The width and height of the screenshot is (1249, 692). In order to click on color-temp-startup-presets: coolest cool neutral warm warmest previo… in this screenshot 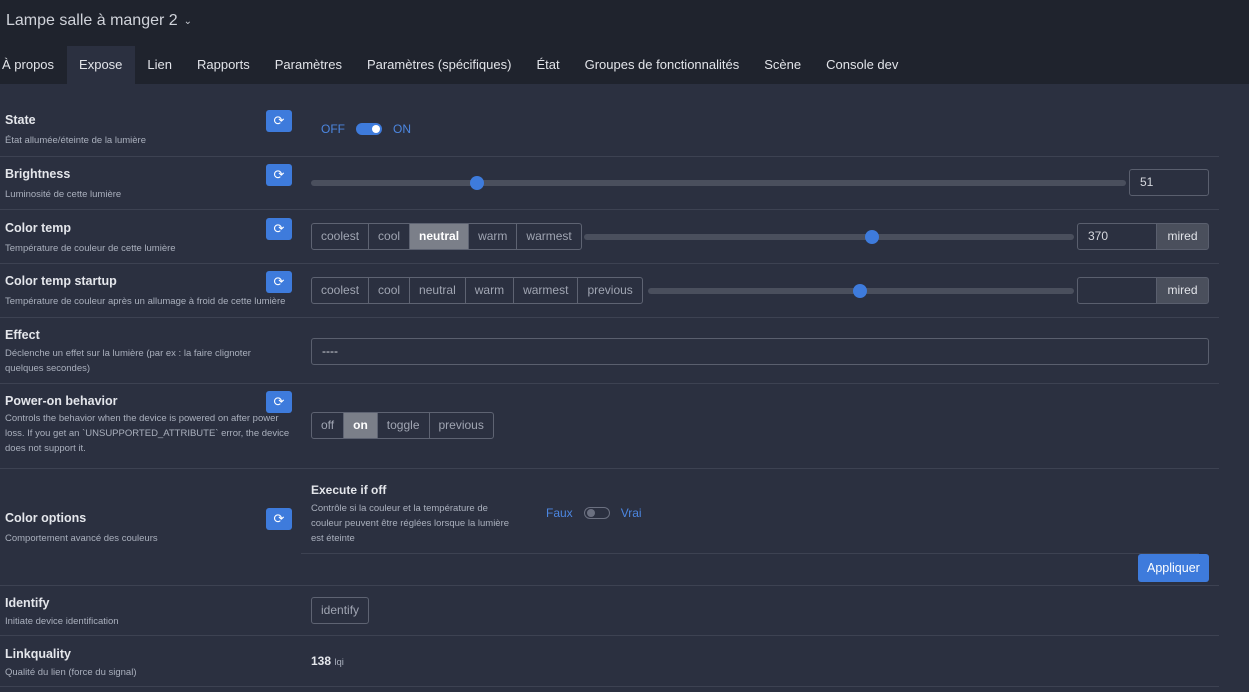, I will do `click(477, 290)`.